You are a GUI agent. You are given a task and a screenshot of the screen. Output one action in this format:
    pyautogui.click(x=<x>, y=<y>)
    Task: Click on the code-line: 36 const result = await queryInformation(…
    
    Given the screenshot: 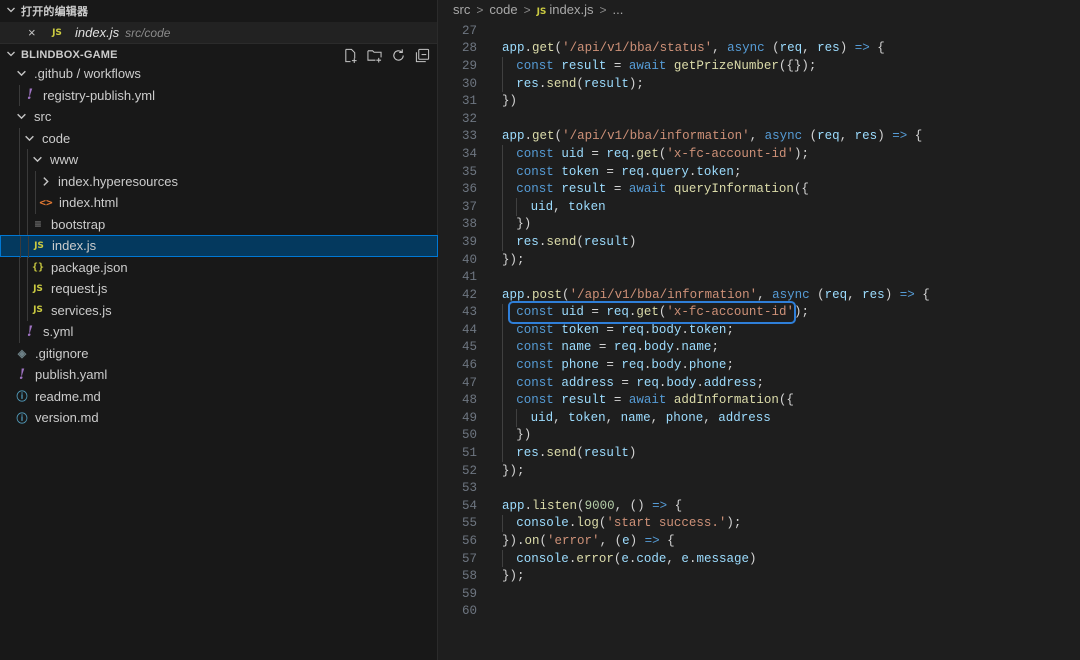 What is the action you would take?
    pyautogui.click(x=759, y=189)
    